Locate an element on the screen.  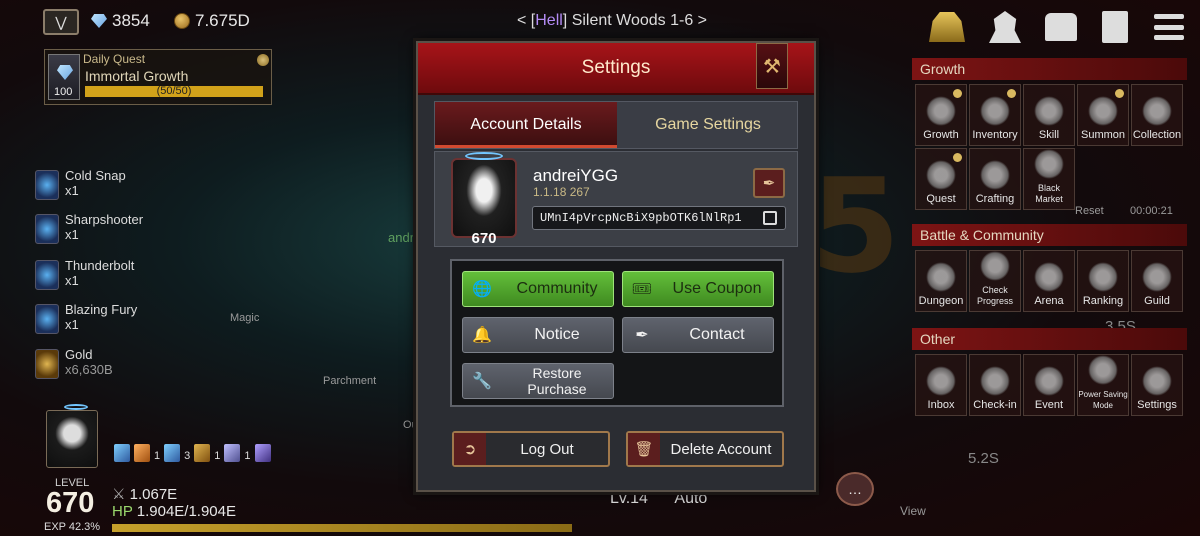
black-market-button: Black Market is located at coordinates (1049, 179).